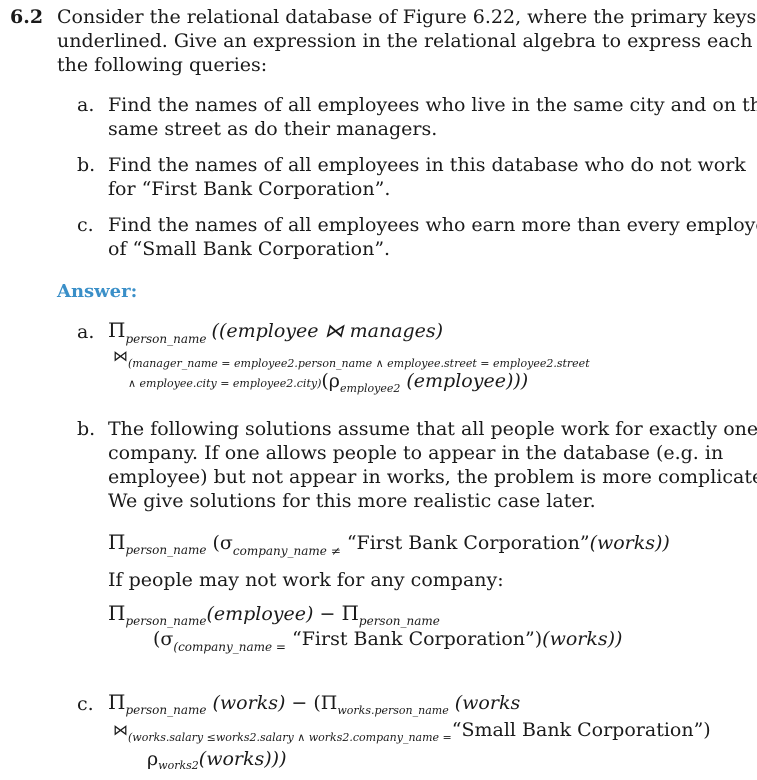  Describe the element at coordinates (86, 105) in the screenshot. I see `part-a-label: a.` at that location.